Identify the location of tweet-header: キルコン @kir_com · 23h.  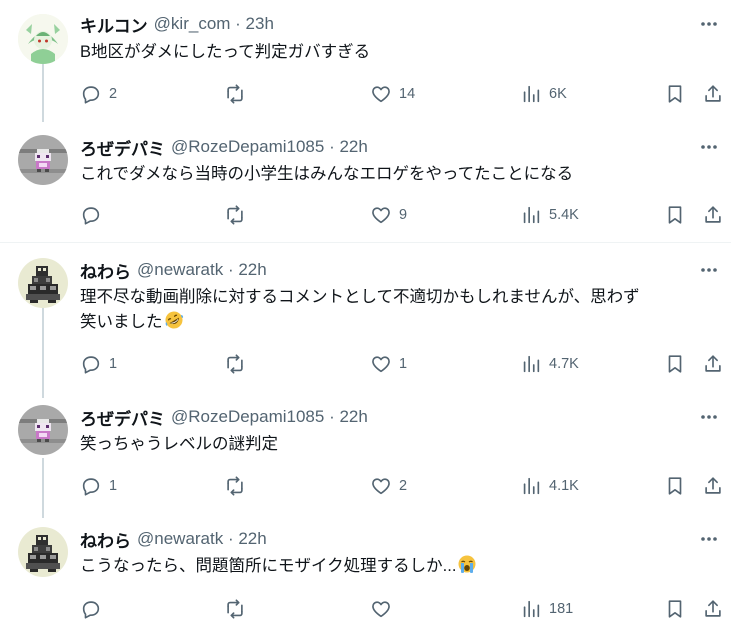
(177, 24).